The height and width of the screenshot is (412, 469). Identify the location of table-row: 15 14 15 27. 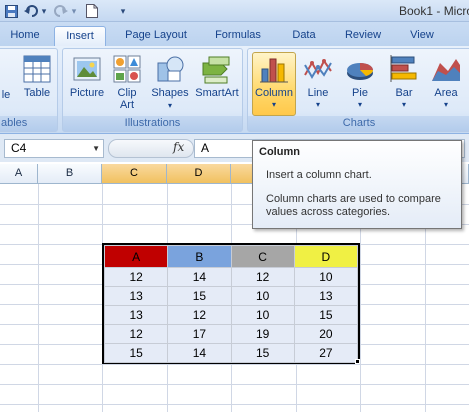
(231, 353).